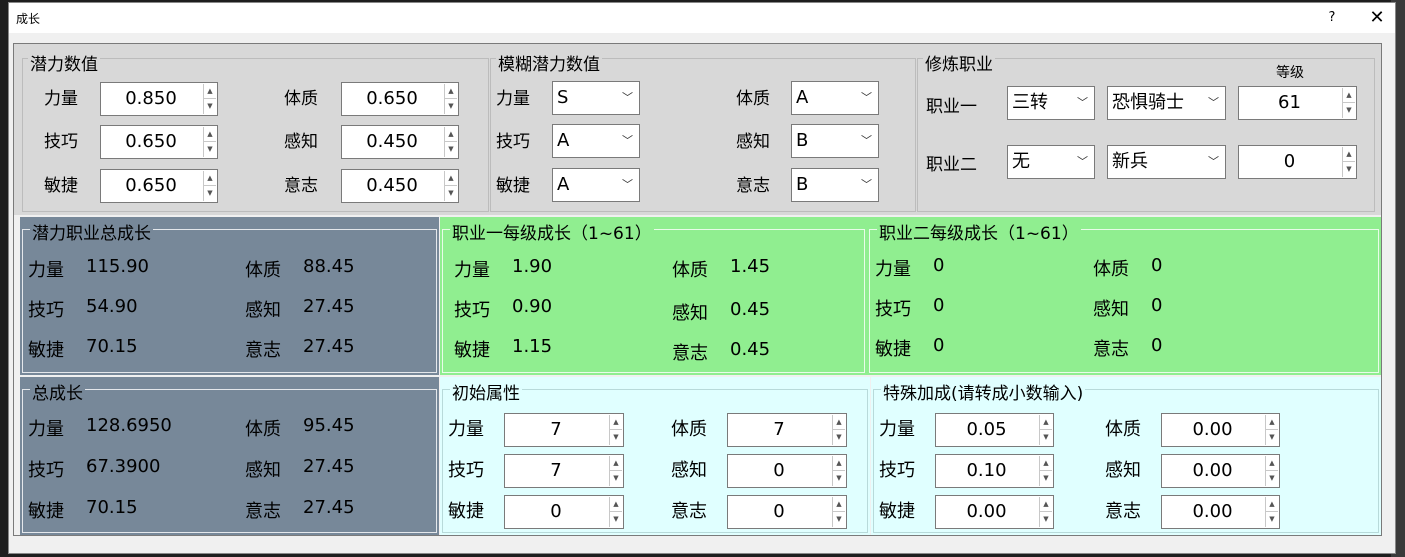 This screenshot has height=557, width=1405. I want to click on job1-level-value: 61, so click(1289, 103).